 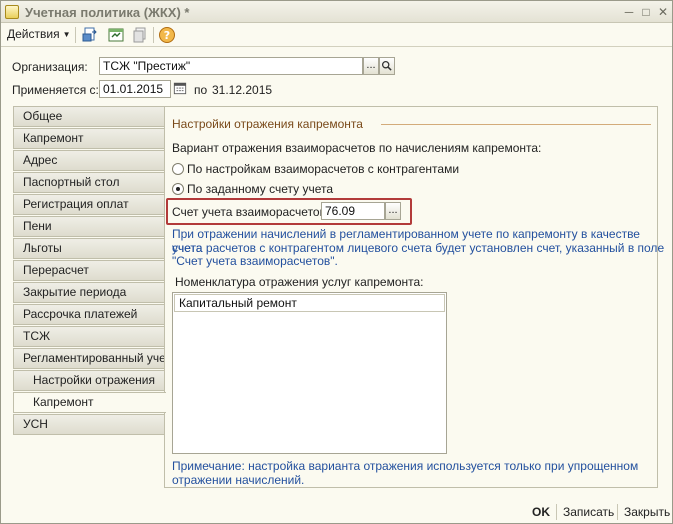 I want to click on maximize-icon: □, so click(x=646, y=12).